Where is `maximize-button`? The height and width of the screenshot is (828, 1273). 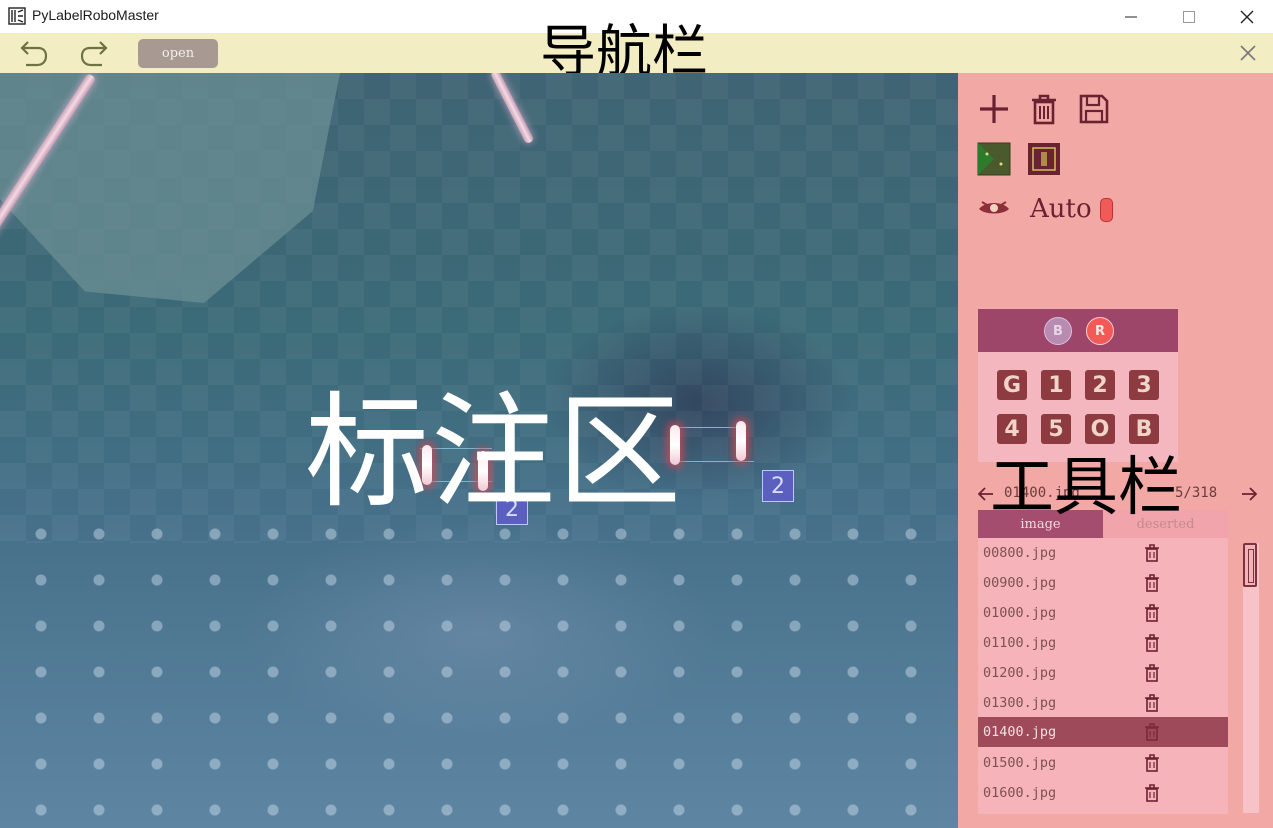 maximize-button is located at coordinates (1189, 16).